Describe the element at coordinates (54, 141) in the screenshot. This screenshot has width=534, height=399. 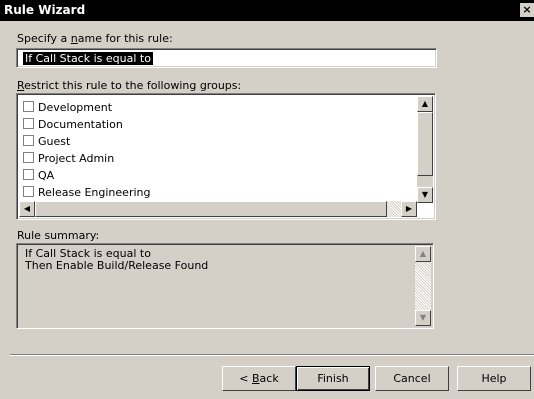
I see `group-item-label: Guest` at that location.